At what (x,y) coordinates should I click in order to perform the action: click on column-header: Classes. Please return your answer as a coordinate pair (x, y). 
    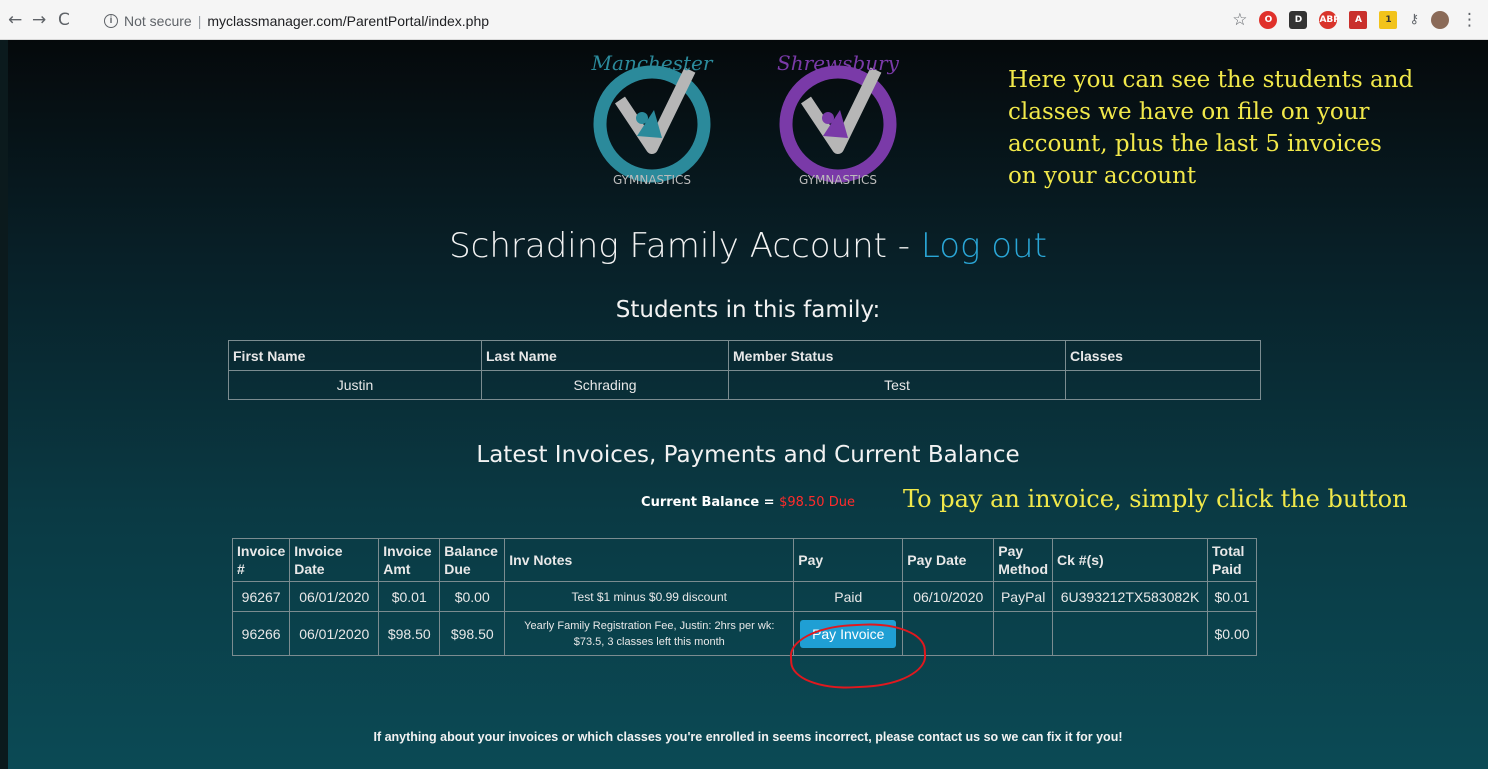
    Looking at the image, I should click on (1163, 355).